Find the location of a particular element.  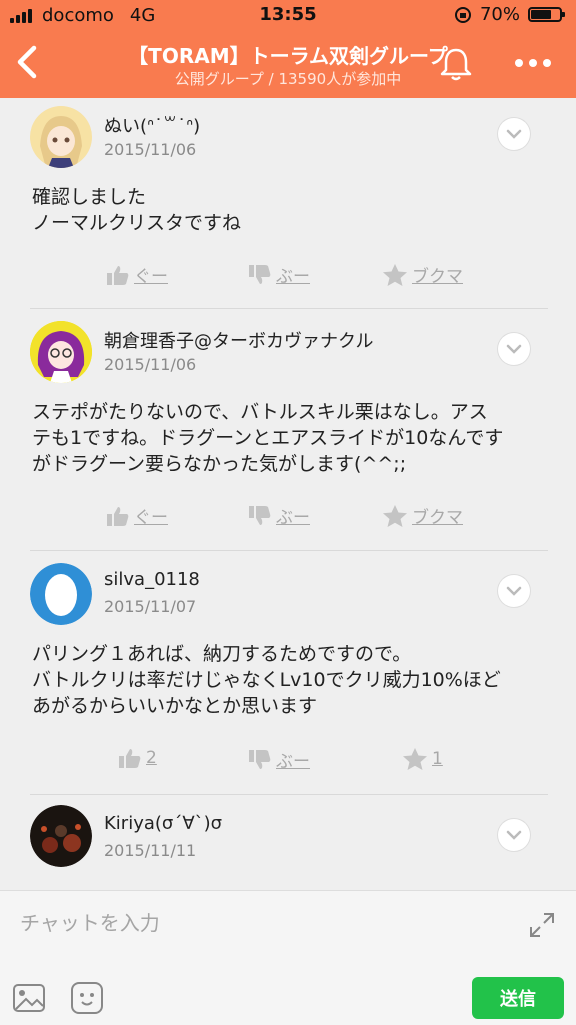

like-button: 2 is located at coordinates (137, 758).